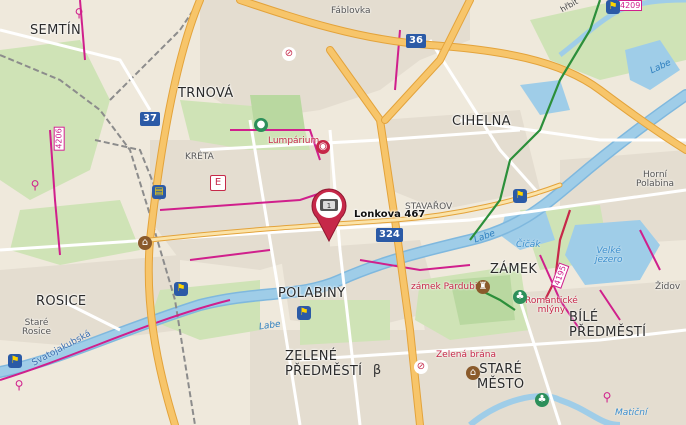 Image resolution: width=686 pixels, height=425 pixels. I want to click on district-label-cihelna: CIHELNA, so click(481, 121).